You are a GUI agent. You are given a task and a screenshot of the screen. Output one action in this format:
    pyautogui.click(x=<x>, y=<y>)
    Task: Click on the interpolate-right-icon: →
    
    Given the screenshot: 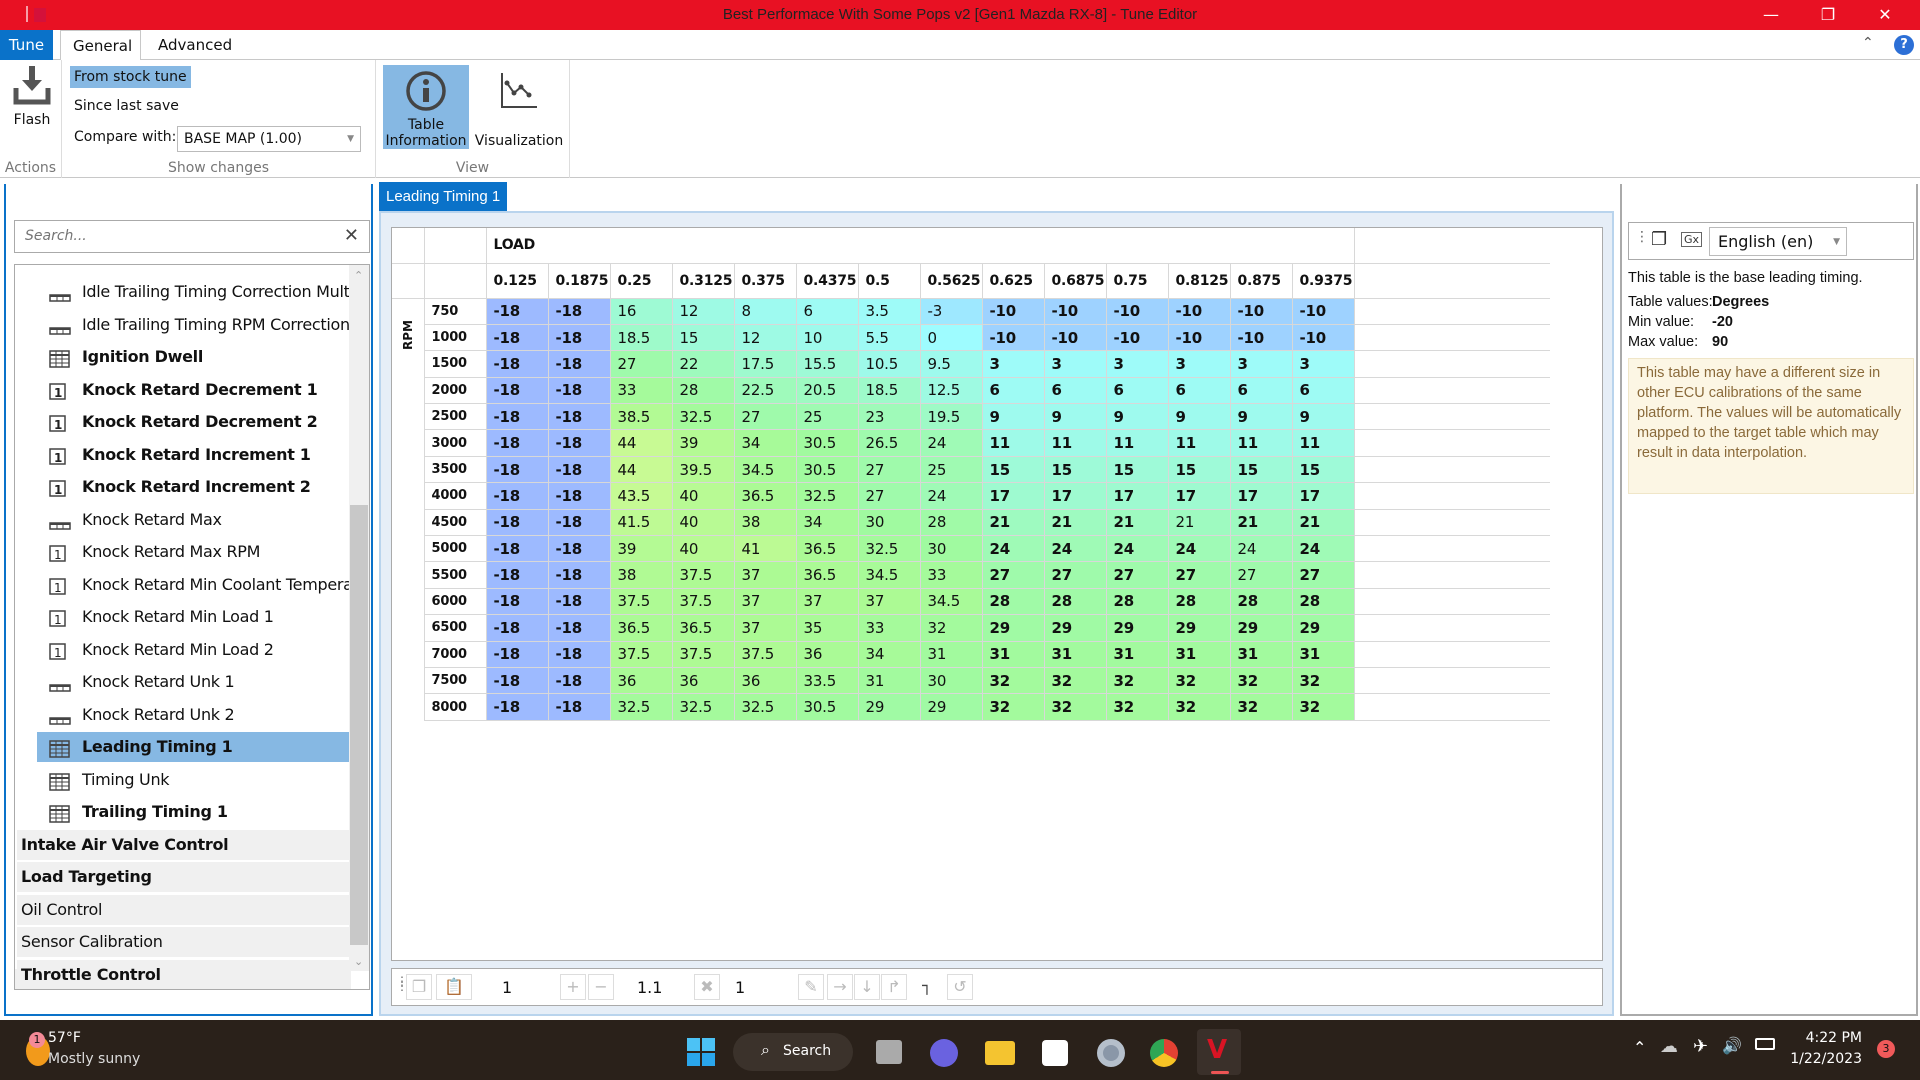 What is the action you would take?
    pyautogui.click(x=840, y=987)
    